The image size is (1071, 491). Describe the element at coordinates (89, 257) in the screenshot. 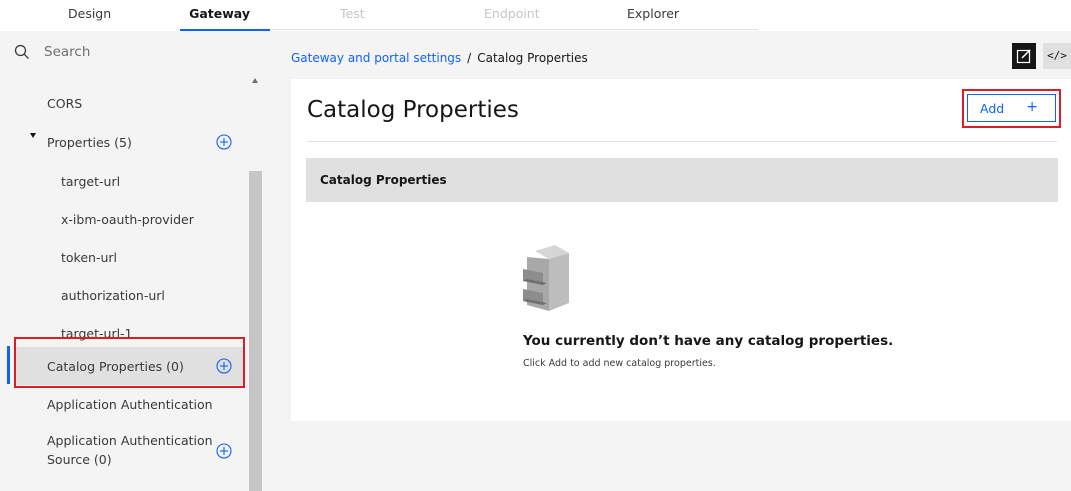

I see `sidebar-item-label: token-url` at that location.